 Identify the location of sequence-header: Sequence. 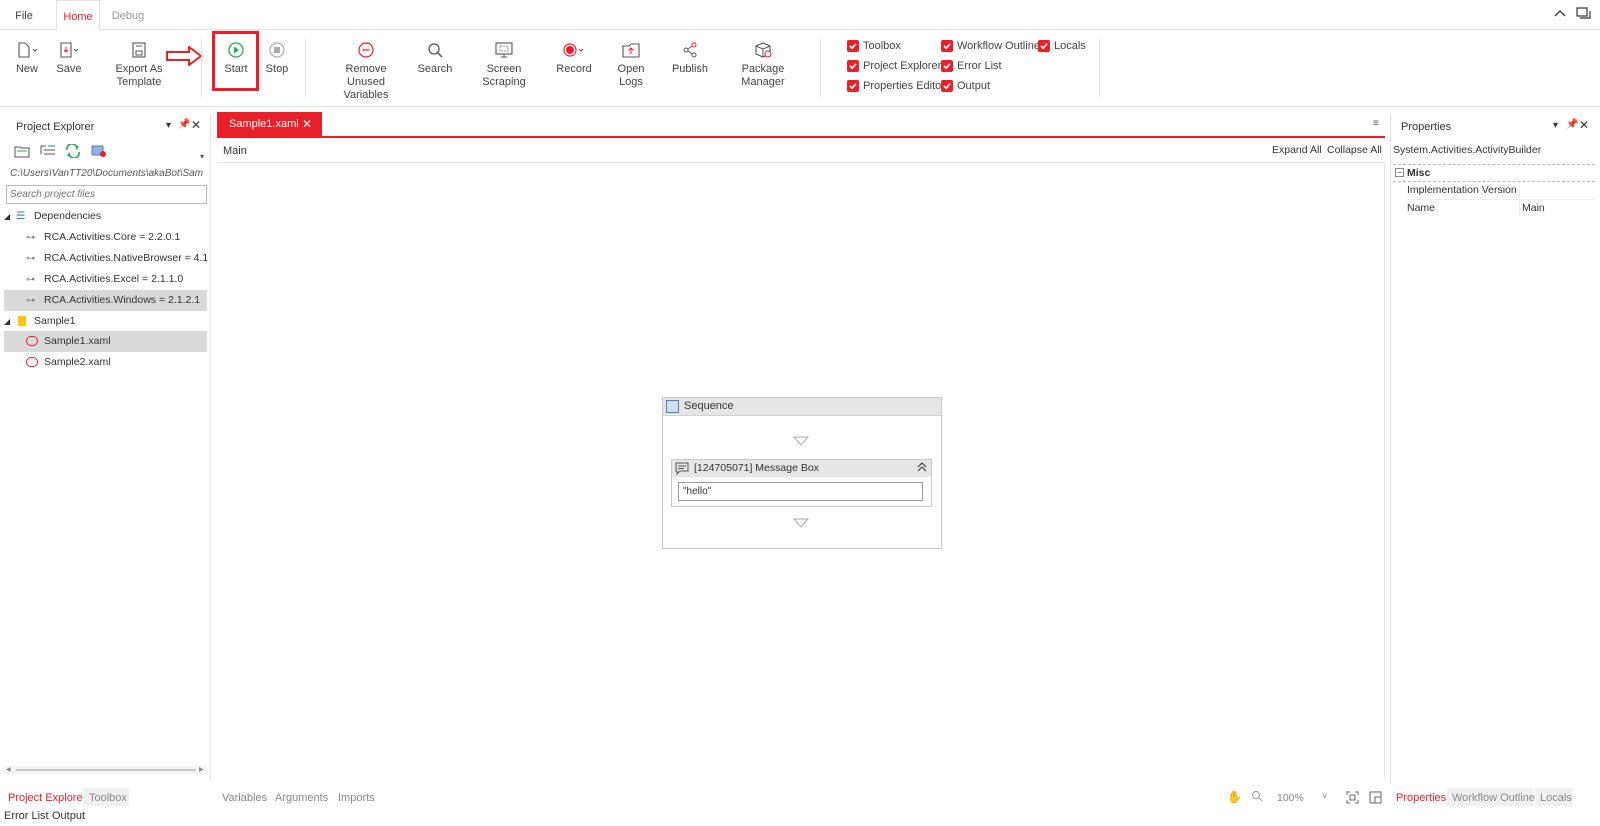
(802, 407).